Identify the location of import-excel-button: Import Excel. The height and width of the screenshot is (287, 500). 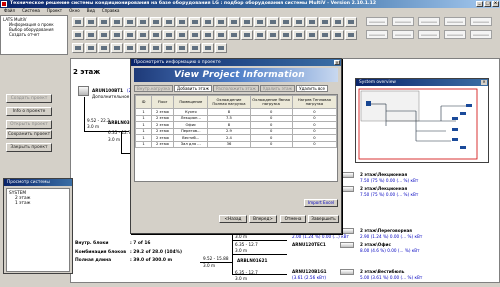
(321, 203).